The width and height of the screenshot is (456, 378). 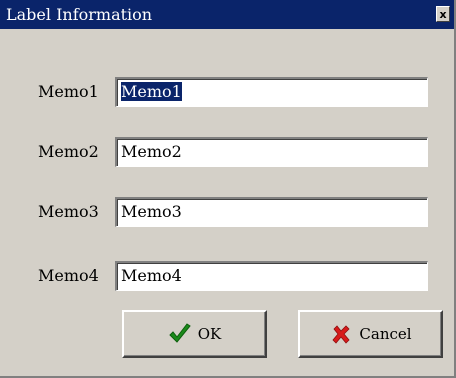 What do you see at coordinates (68, 211) in the screenshot?
I see `memo3-label: Memo3` at bounding box center [68, 211].